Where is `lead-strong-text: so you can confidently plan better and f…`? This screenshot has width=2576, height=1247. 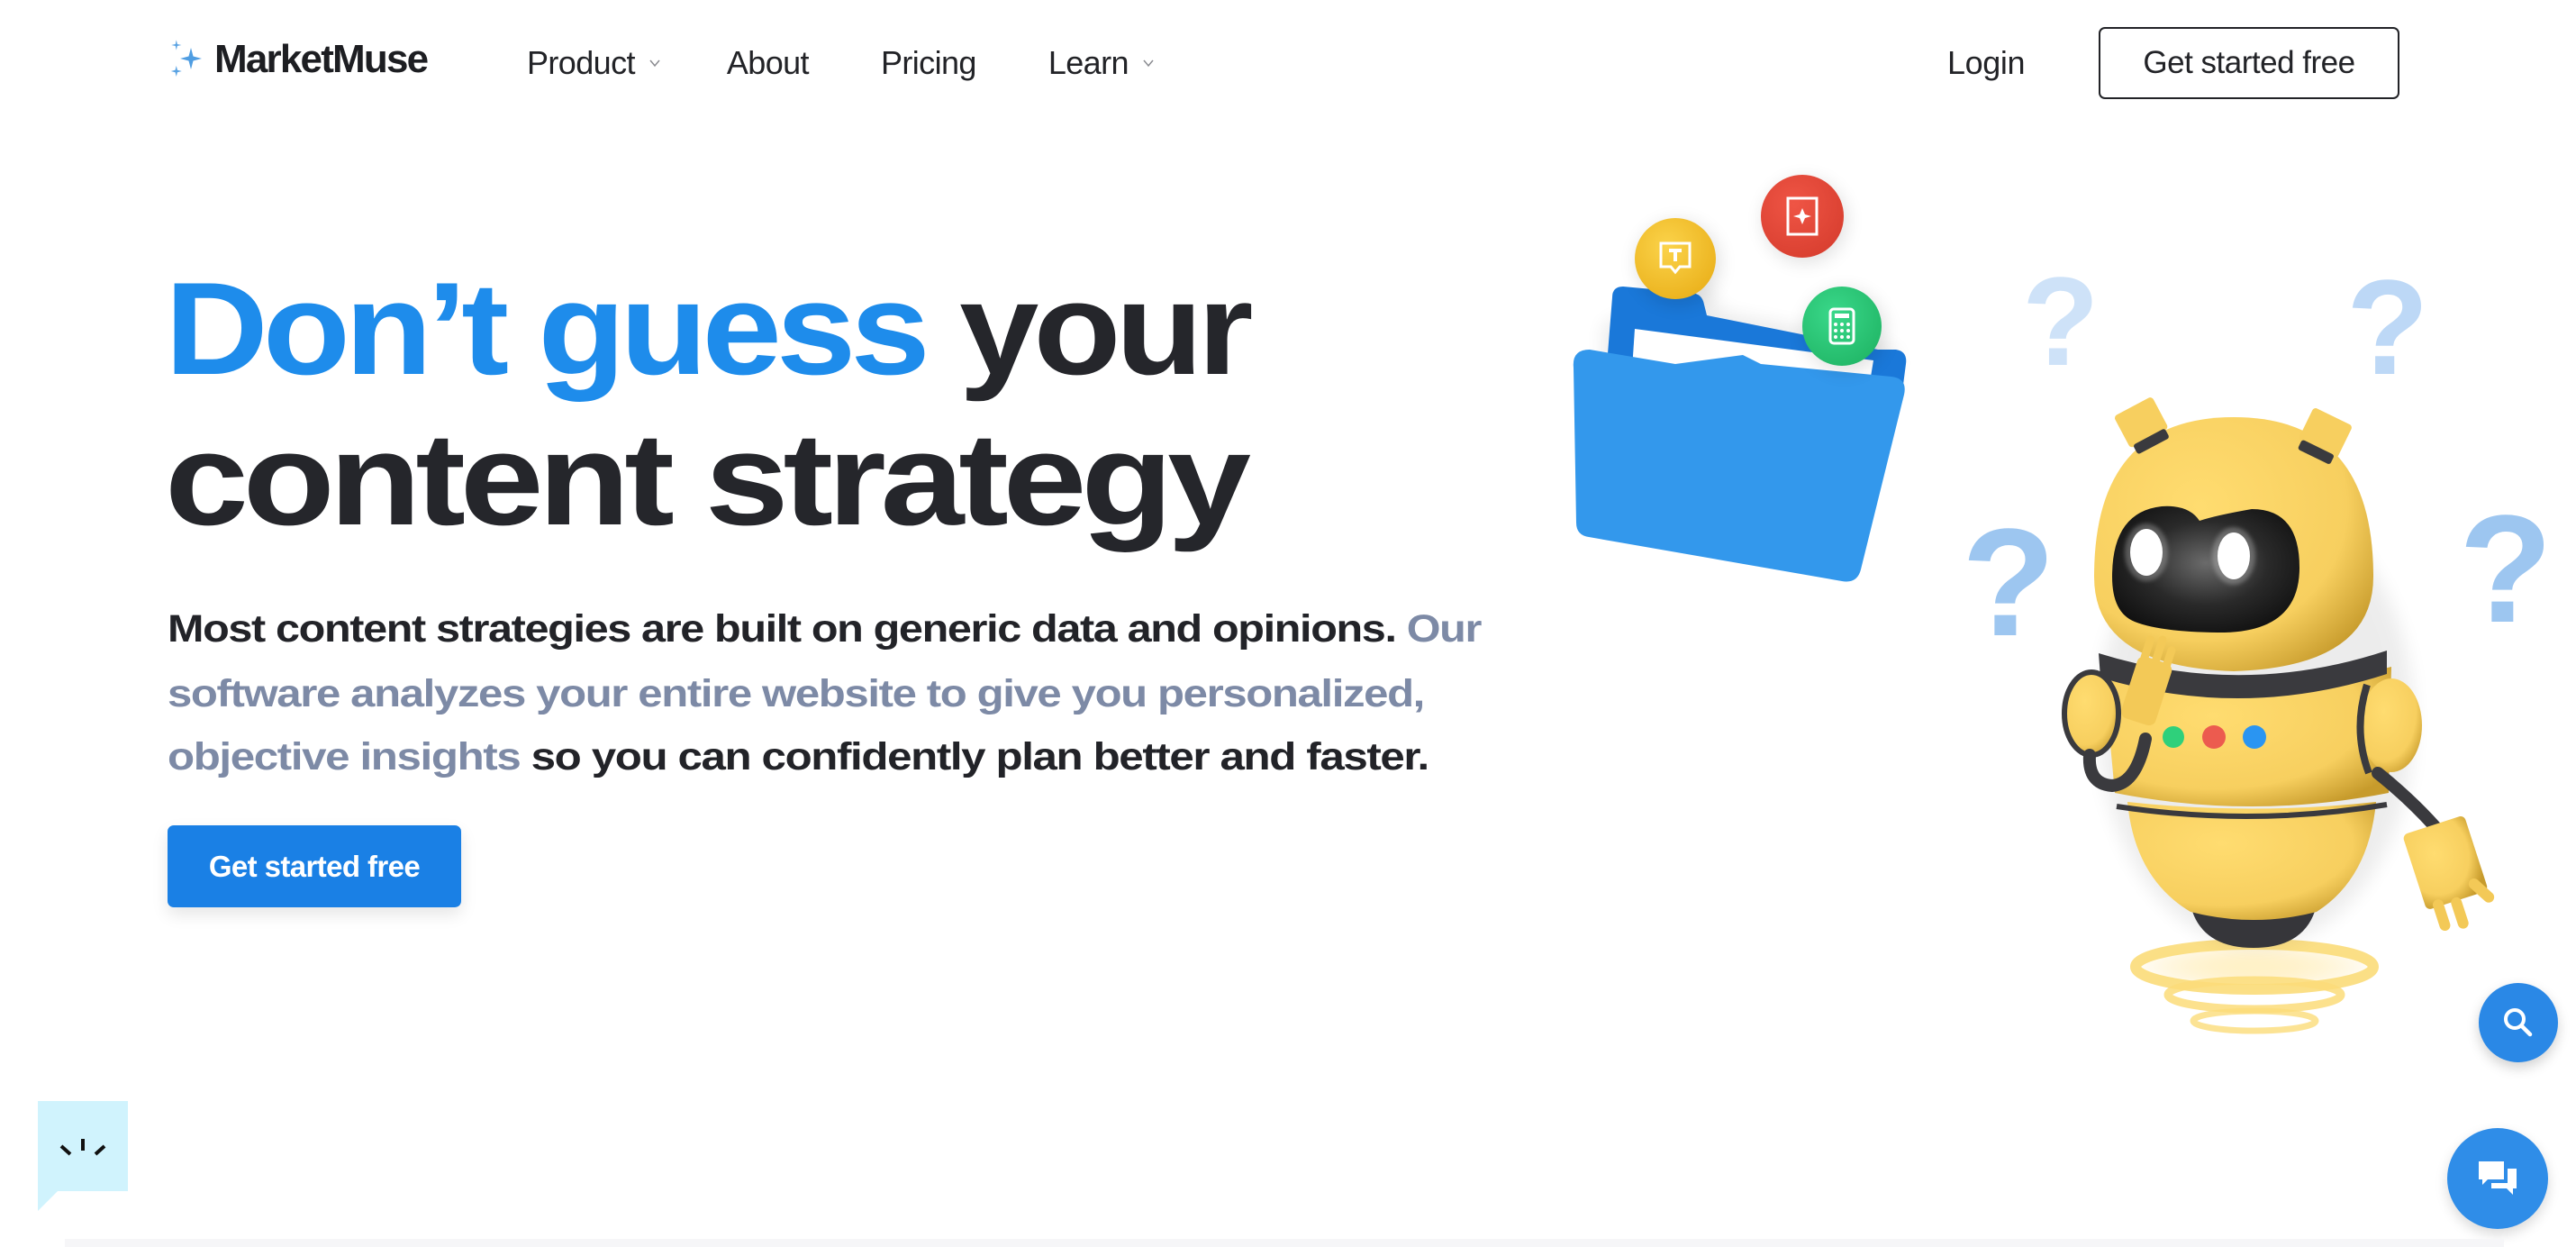
lead-strong-text: so you can confidently plan better and f… is located at coordinates (975, 756).